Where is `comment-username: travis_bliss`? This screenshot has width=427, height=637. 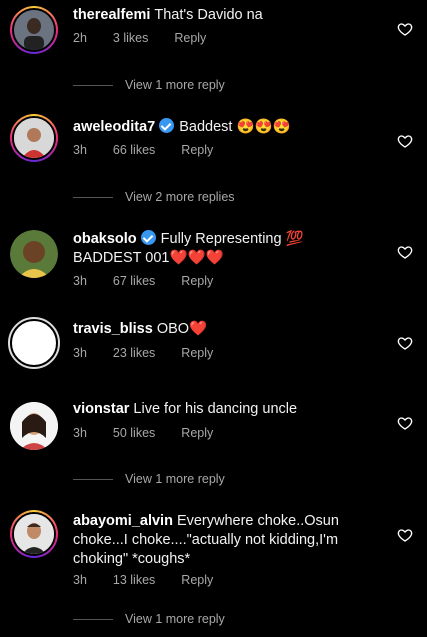
comment-username: travis_bliss is located at coordinates (113, 329).